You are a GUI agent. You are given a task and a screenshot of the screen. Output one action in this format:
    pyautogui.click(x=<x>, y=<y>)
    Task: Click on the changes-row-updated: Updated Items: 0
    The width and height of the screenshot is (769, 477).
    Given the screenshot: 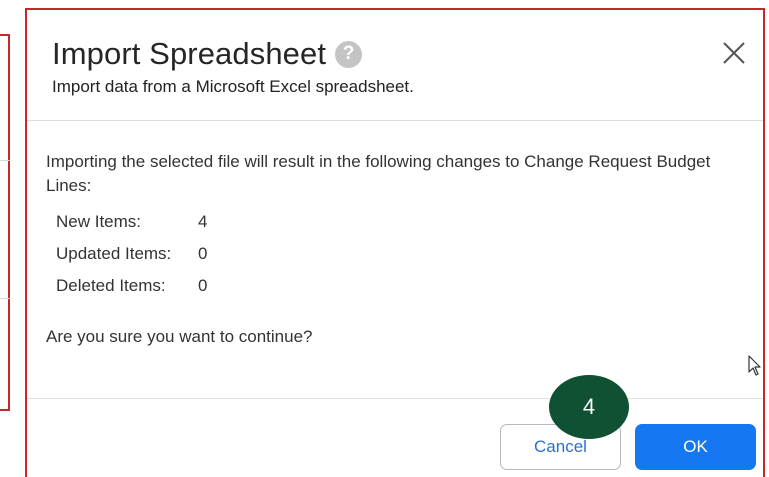 What is the action you would take?
    pyautogui.click(x=131, y=256)
    